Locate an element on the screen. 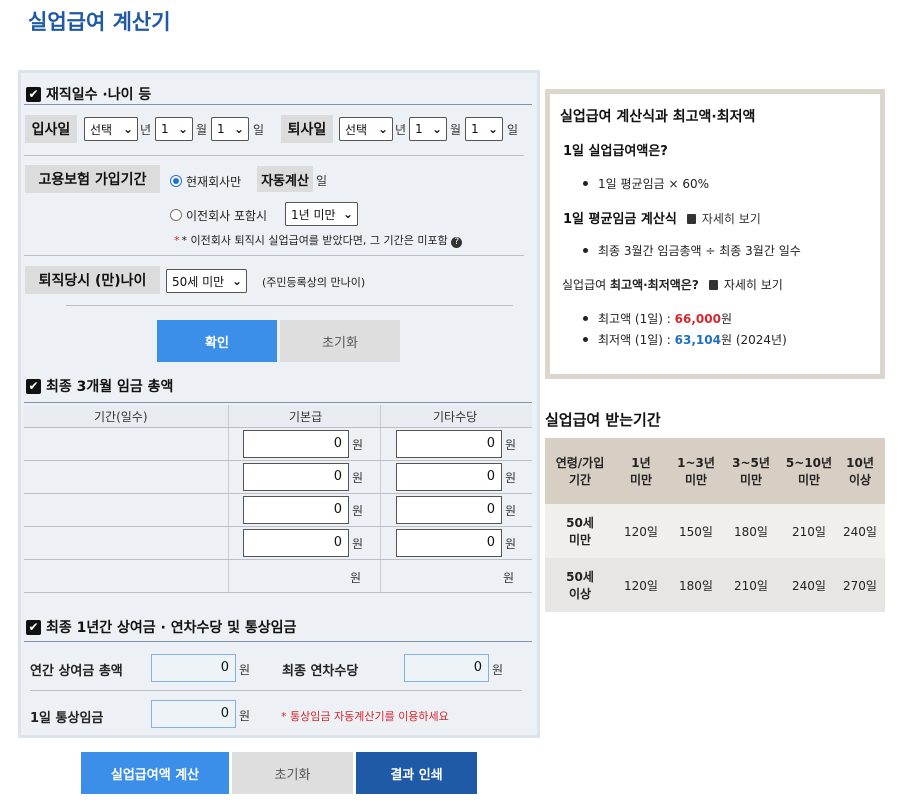 The width and height of the screenshot is (898, 806). prev-period-select: 1년 미만 ⌄ is located at coordinates (321, 214).